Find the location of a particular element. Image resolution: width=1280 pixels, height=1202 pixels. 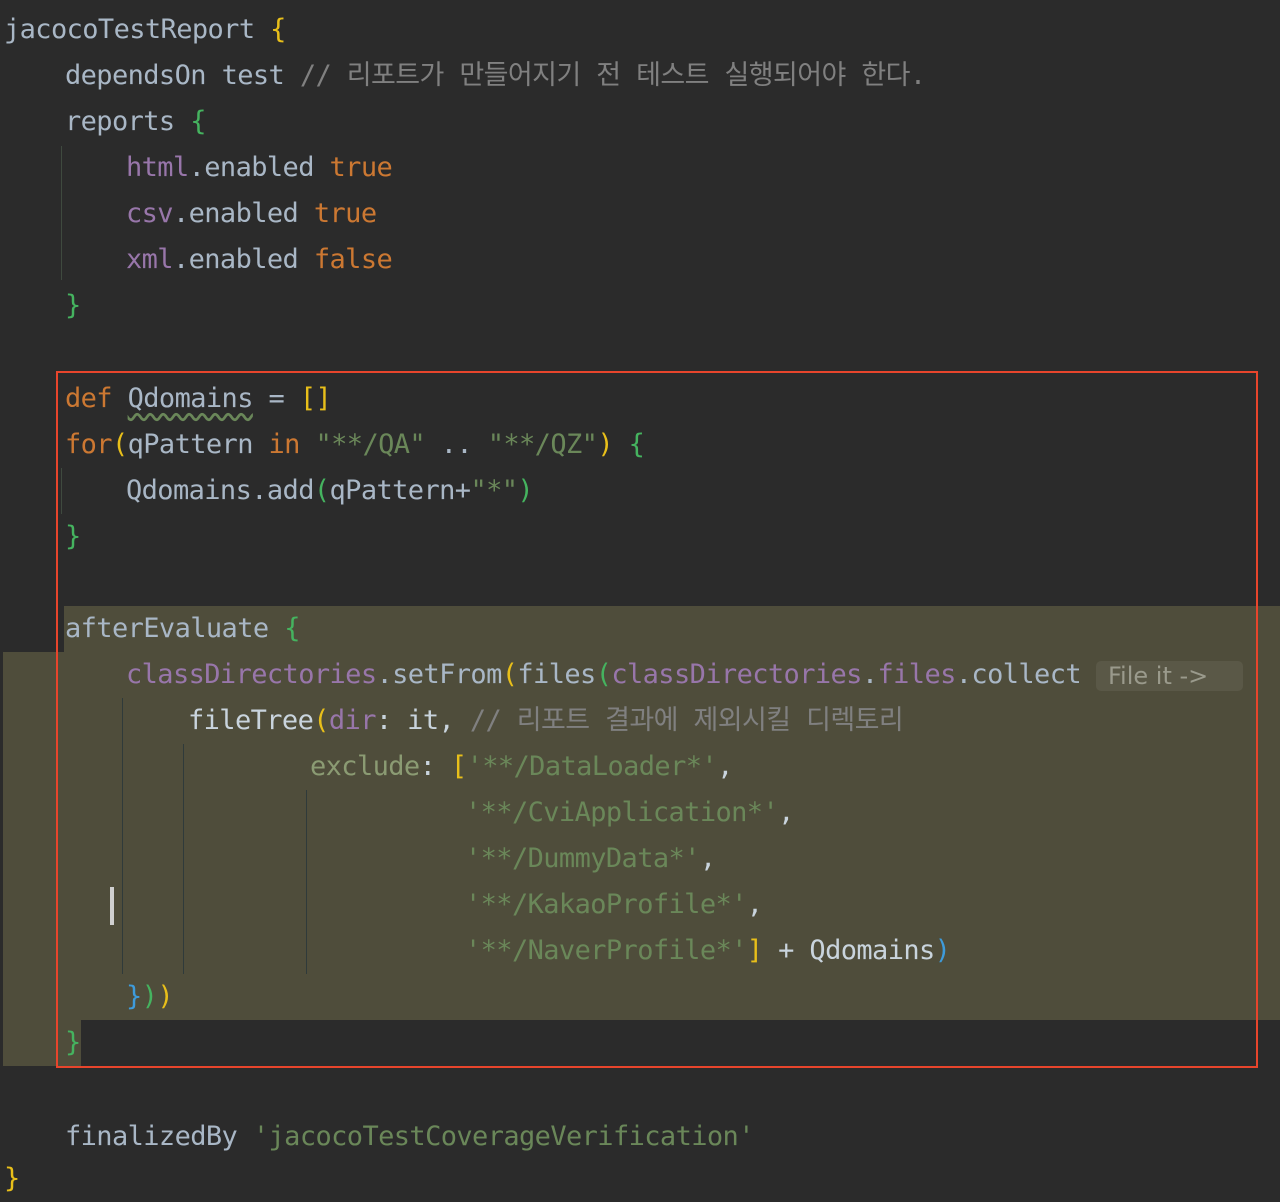

code-line: reports { is located at coordinates (135, 122).